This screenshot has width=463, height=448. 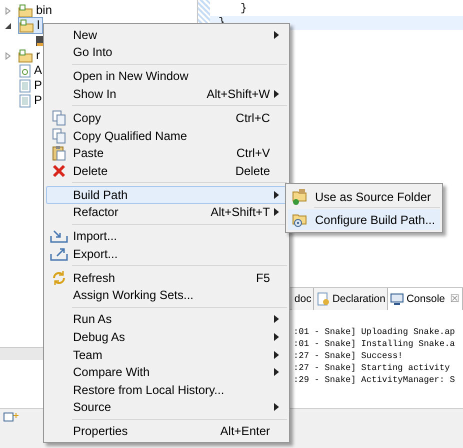 What do you see at coordinates (374, 380) in the screenshot?
I see `console-line: :29 - Snake] ActivityManager: S` at bounding box center [374, 380].